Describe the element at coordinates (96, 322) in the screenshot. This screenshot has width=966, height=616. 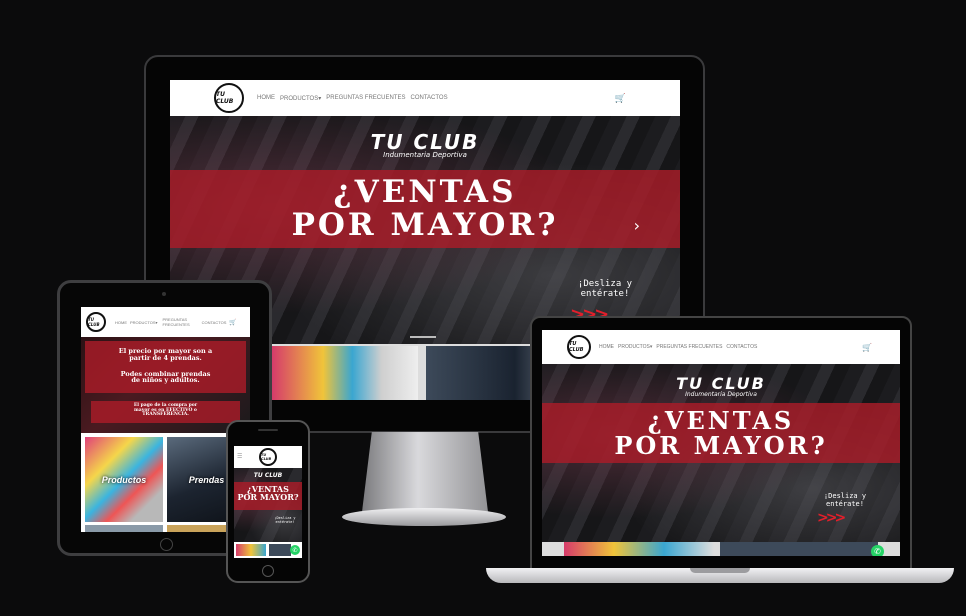
I see `tablet-logo: TU CLUB` at that location.